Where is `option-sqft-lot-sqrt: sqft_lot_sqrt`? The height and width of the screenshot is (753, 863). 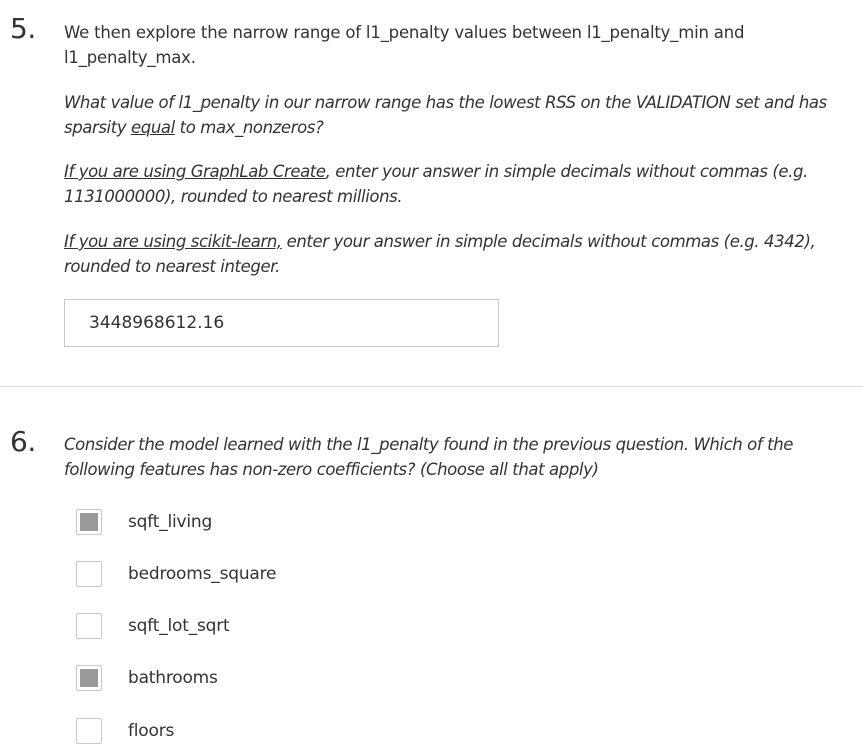 option-sqft-lot-sqrt: sqft_lot_sqrt is located at coordinates (153, 626).